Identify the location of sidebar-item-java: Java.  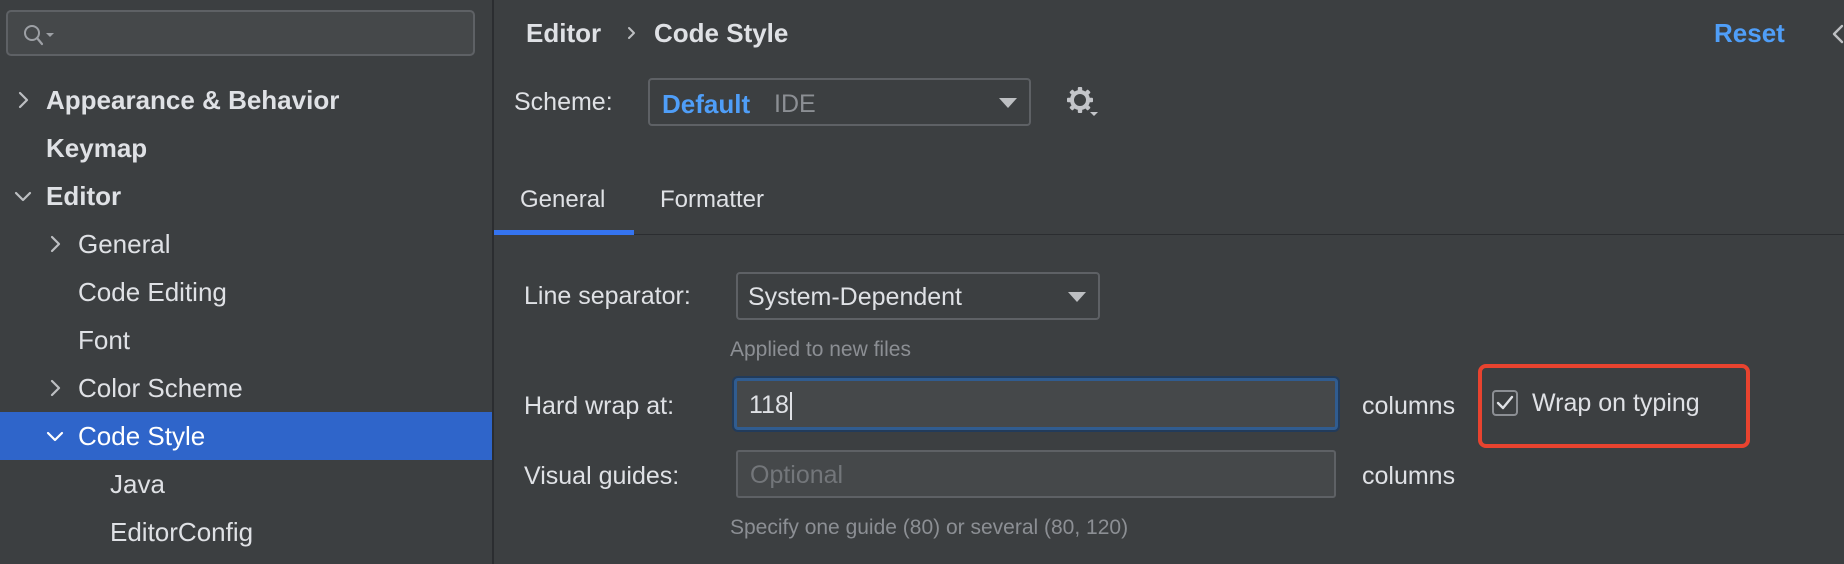
(246, 484).